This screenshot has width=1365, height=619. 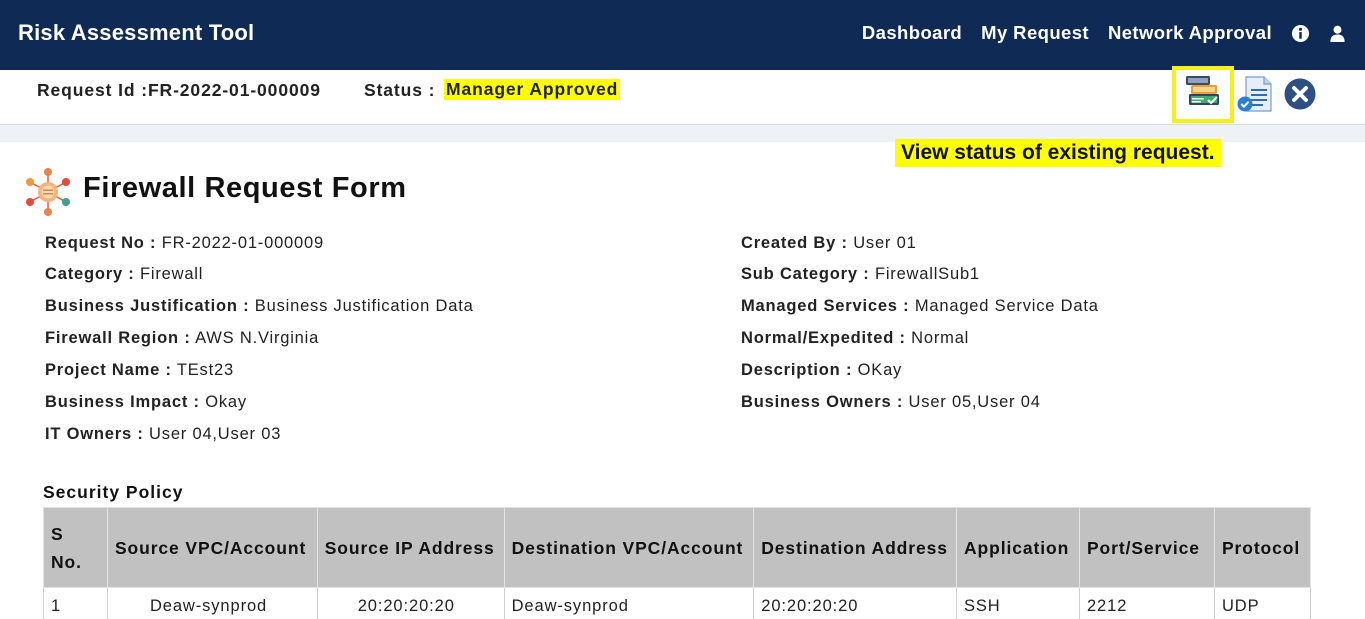 What do you see at coordinates (179, 90) in the screenshot?
I see `request-id: Request Id :FR-2022-01-000009` at bounding box center [179, 90].